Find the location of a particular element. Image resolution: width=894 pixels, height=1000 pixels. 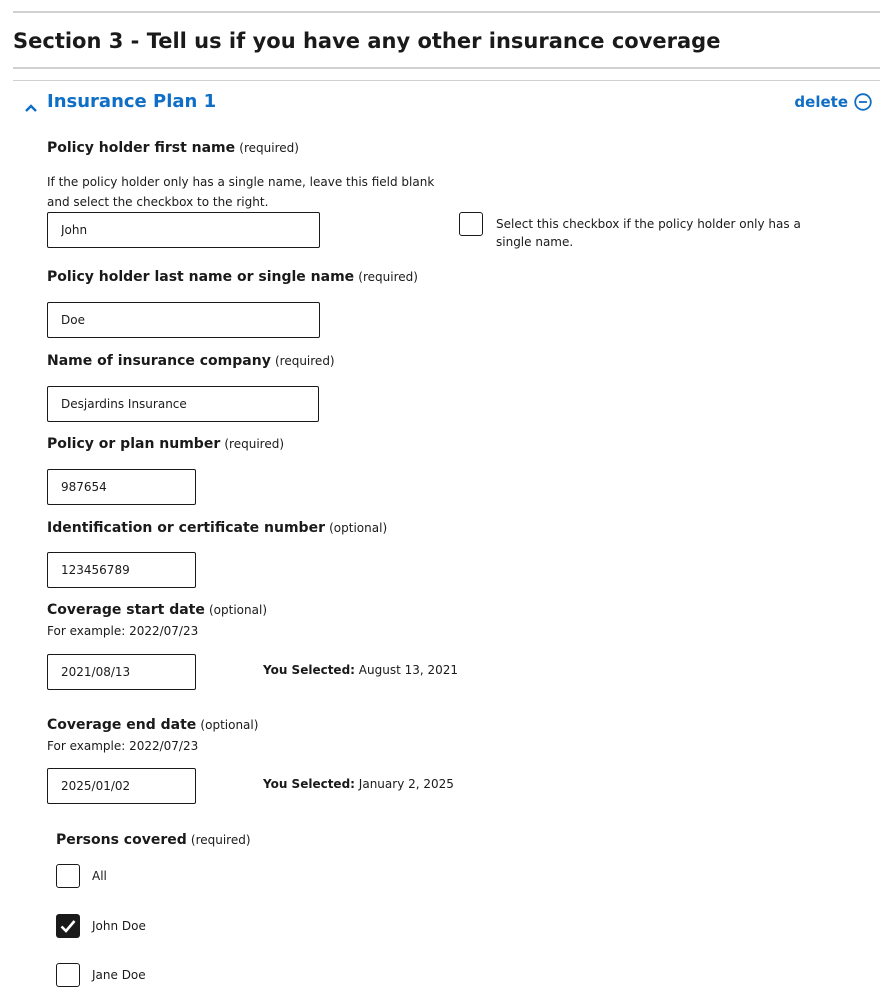

minus-circle-icon is located at coordinates (863, 102).